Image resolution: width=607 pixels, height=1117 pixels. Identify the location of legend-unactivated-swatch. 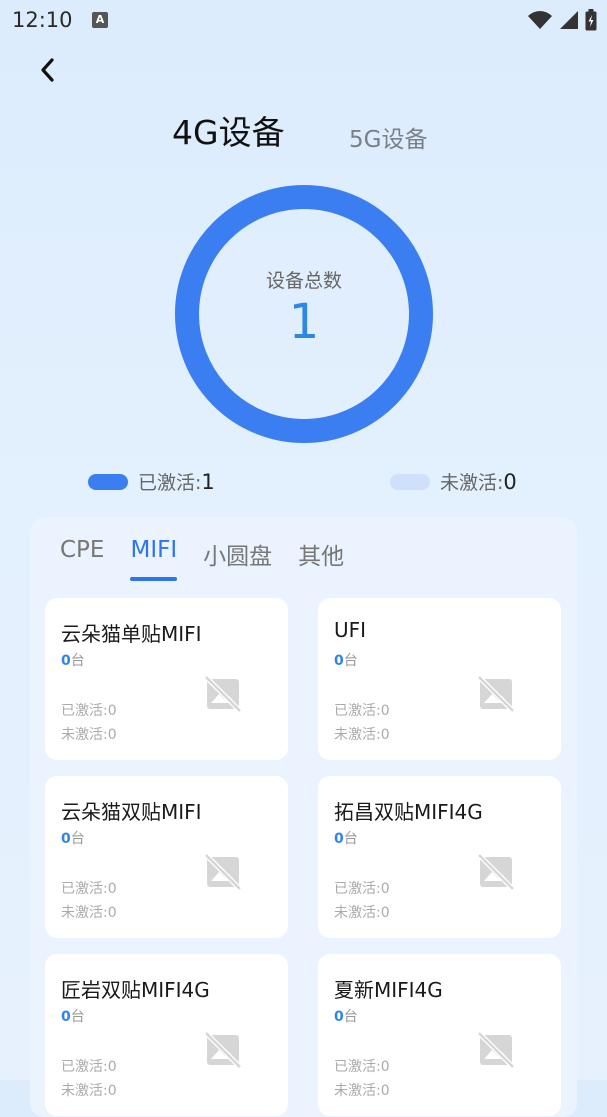
(410, 481).